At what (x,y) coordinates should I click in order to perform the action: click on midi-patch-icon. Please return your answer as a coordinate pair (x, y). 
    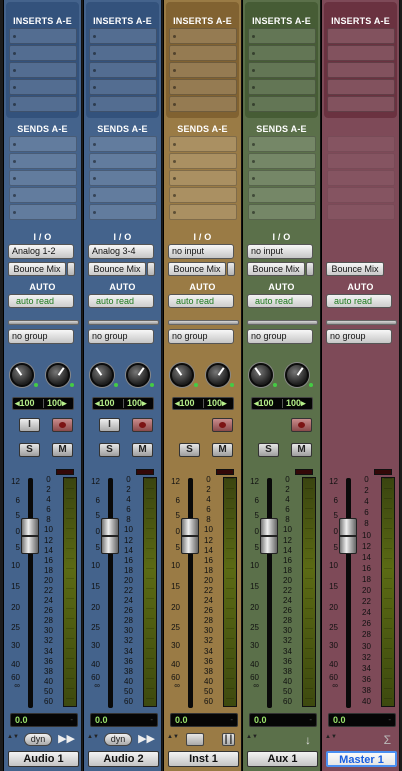
    Looking at the image, I should click on (195, 739).